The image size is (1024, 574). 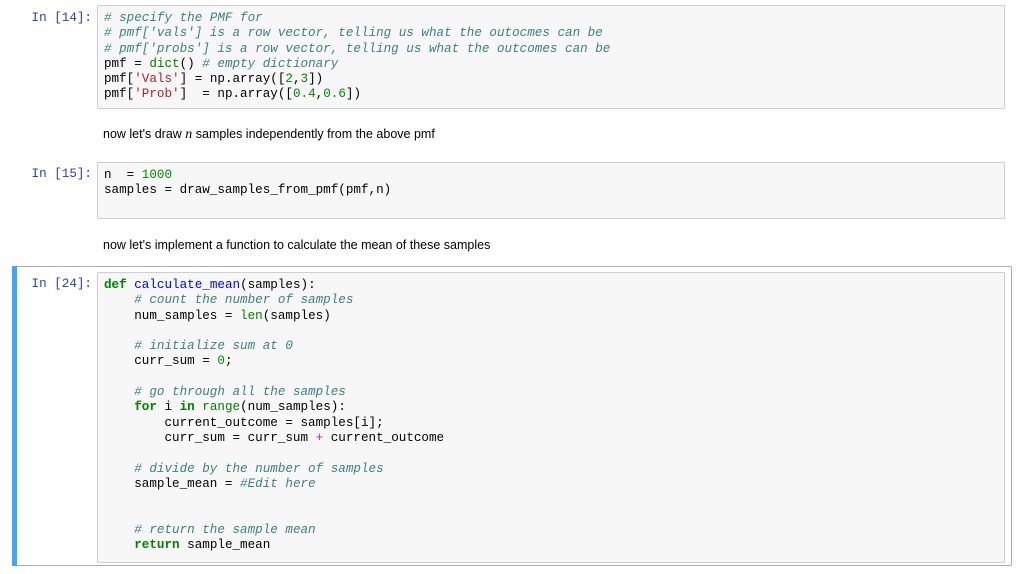 What do you see at coordinates (183, 18) in the screenshot?
I see `code-token: # specify the PMF for` at bounding box center [183, 18].